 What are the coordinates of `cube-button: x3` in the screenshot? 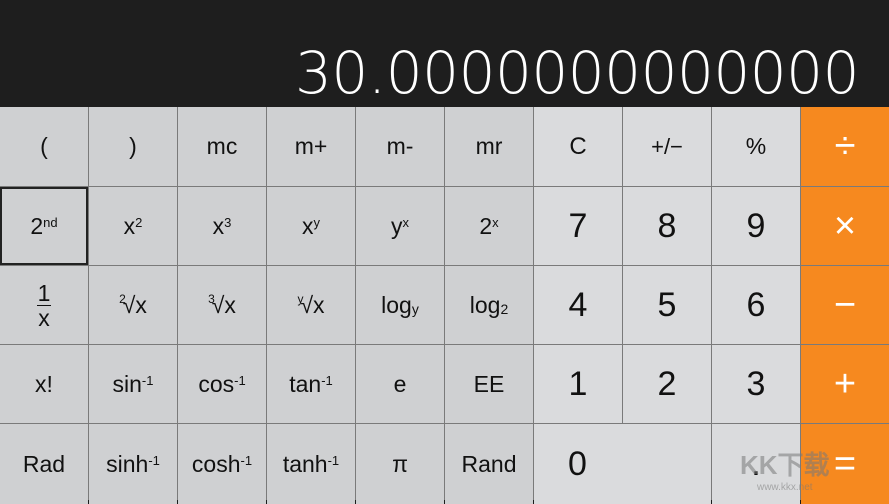 It's located at (222, 226).